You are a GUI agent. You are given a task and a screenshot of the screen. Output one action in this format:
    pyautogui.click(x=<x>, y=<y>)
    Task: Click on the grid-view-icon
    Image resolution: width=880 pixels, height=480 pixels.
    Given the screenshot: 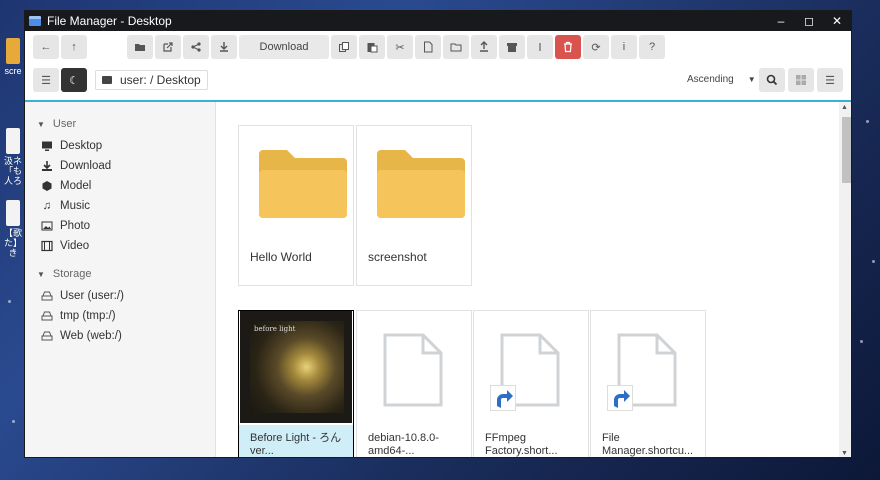 What is the action you would take?
    pyautogui.click(x=801, y=80)
    